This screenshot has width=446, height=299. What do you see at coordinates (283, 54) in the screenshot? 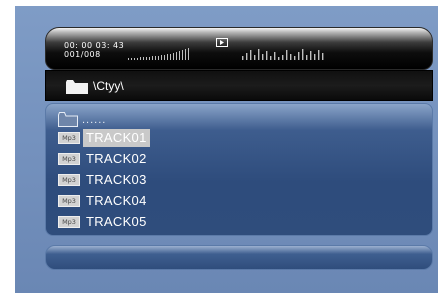
I see `spectrum-right-icon` at bounding box center [283, 54].